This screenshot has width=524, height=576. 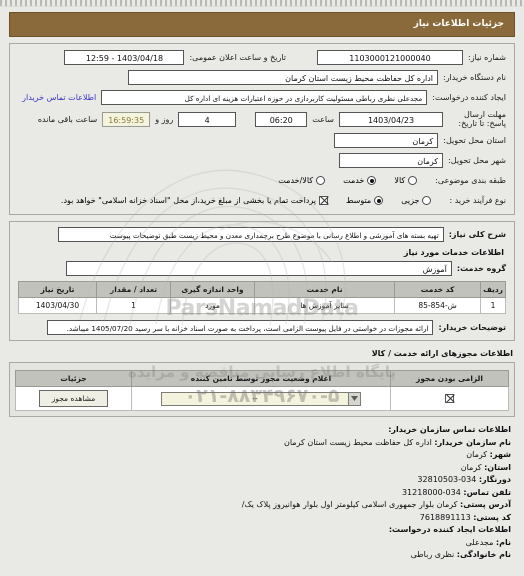 I want to click on process-option-jozi: جزیی, so click(x=416, y=200).